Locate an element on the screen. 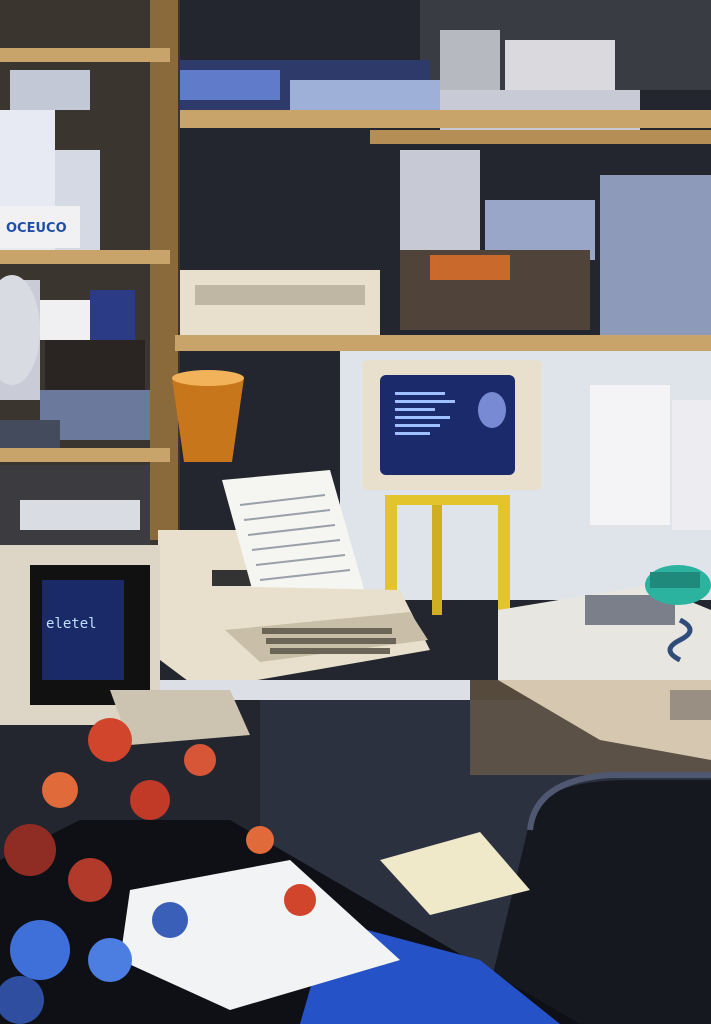 The height and width of the screenshot is (1024, 711). small-monitor-text: eletel is located at coordinates (71, 624).